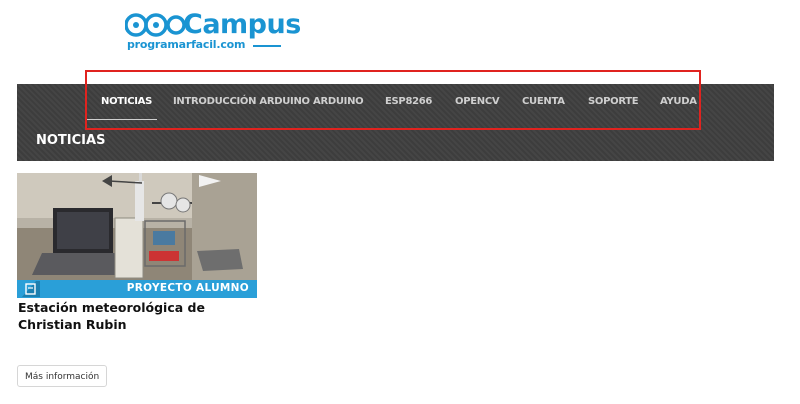 The height and width of the screenshot is (404, 800). Describe the element at coordinates (186, 44) in the screenshot. I see `logo-url-text: programarfacil.com` at that location.